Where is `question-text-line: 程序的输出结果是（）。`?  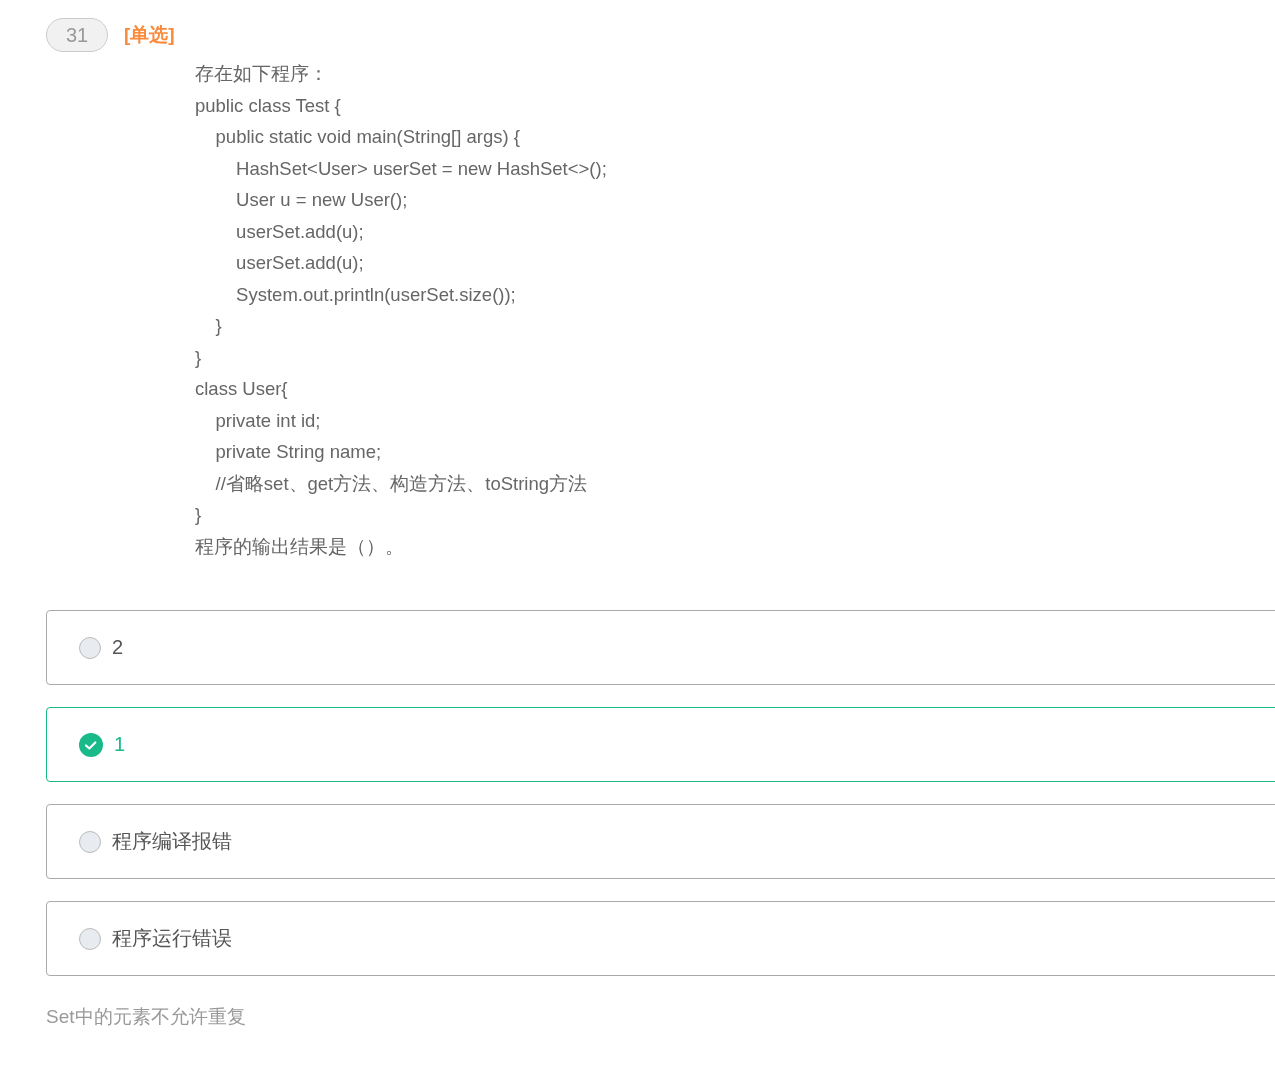 question-text-line: 程序的输出结果是（）。 is located at coordinates (300, 546).